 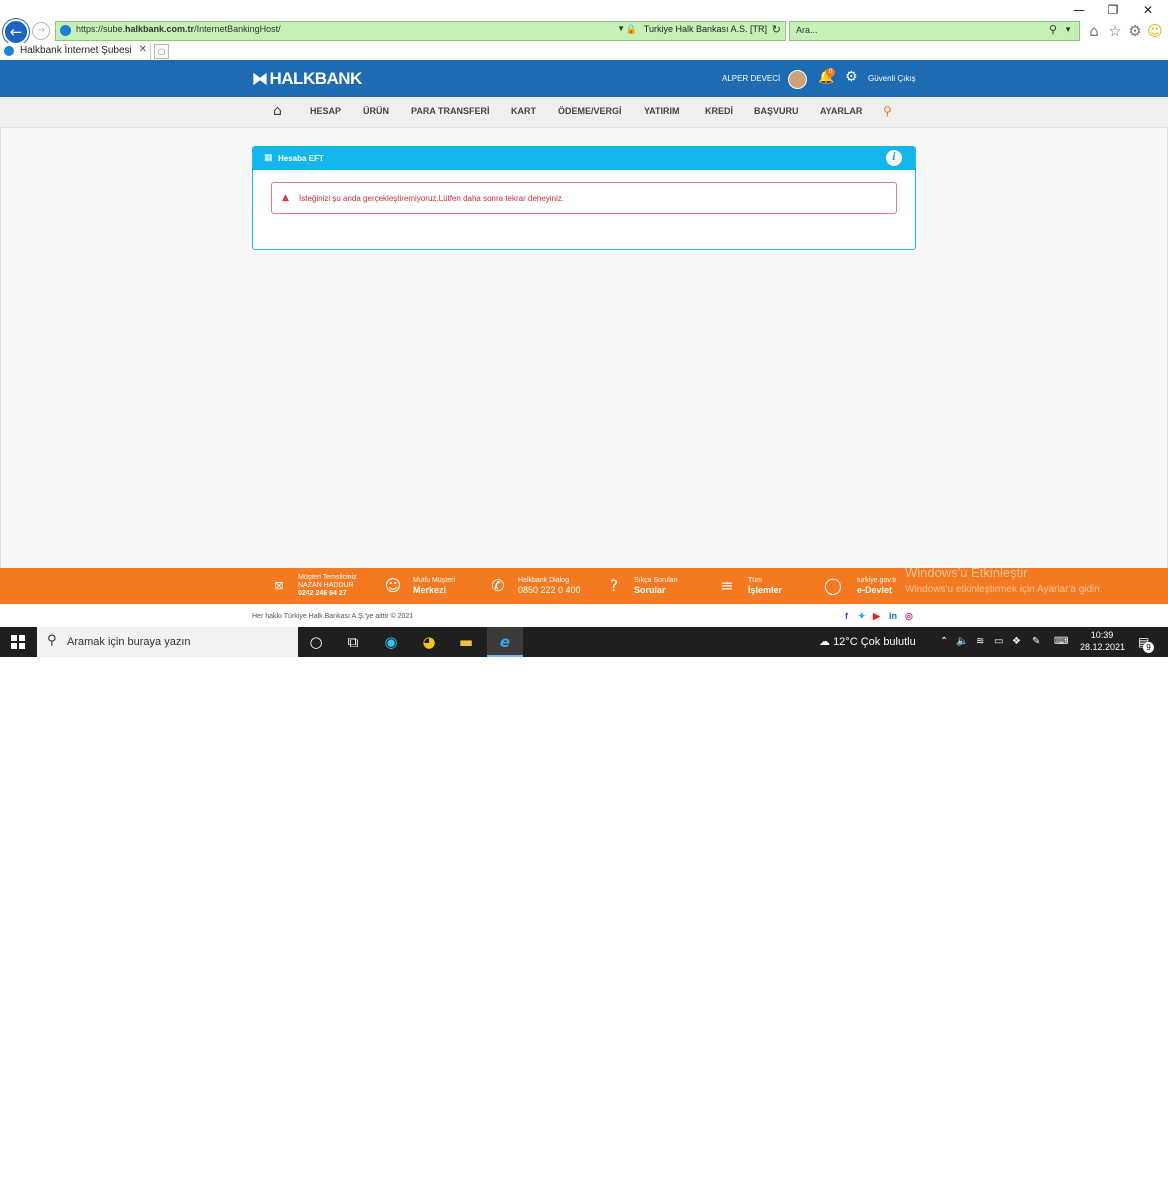 I want to click on close-window-button: ✕, so click(x=1148, y=10).